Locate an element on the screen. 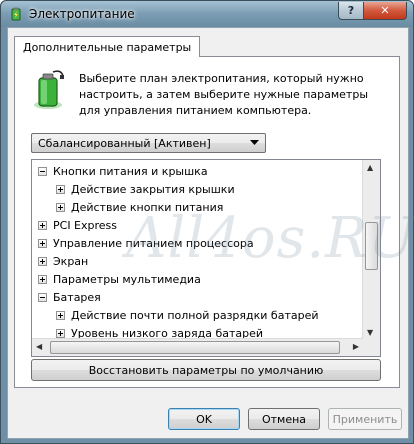 The image size is (414, 444). tree-item-label: Батарея is located at coordinates (77, 297).